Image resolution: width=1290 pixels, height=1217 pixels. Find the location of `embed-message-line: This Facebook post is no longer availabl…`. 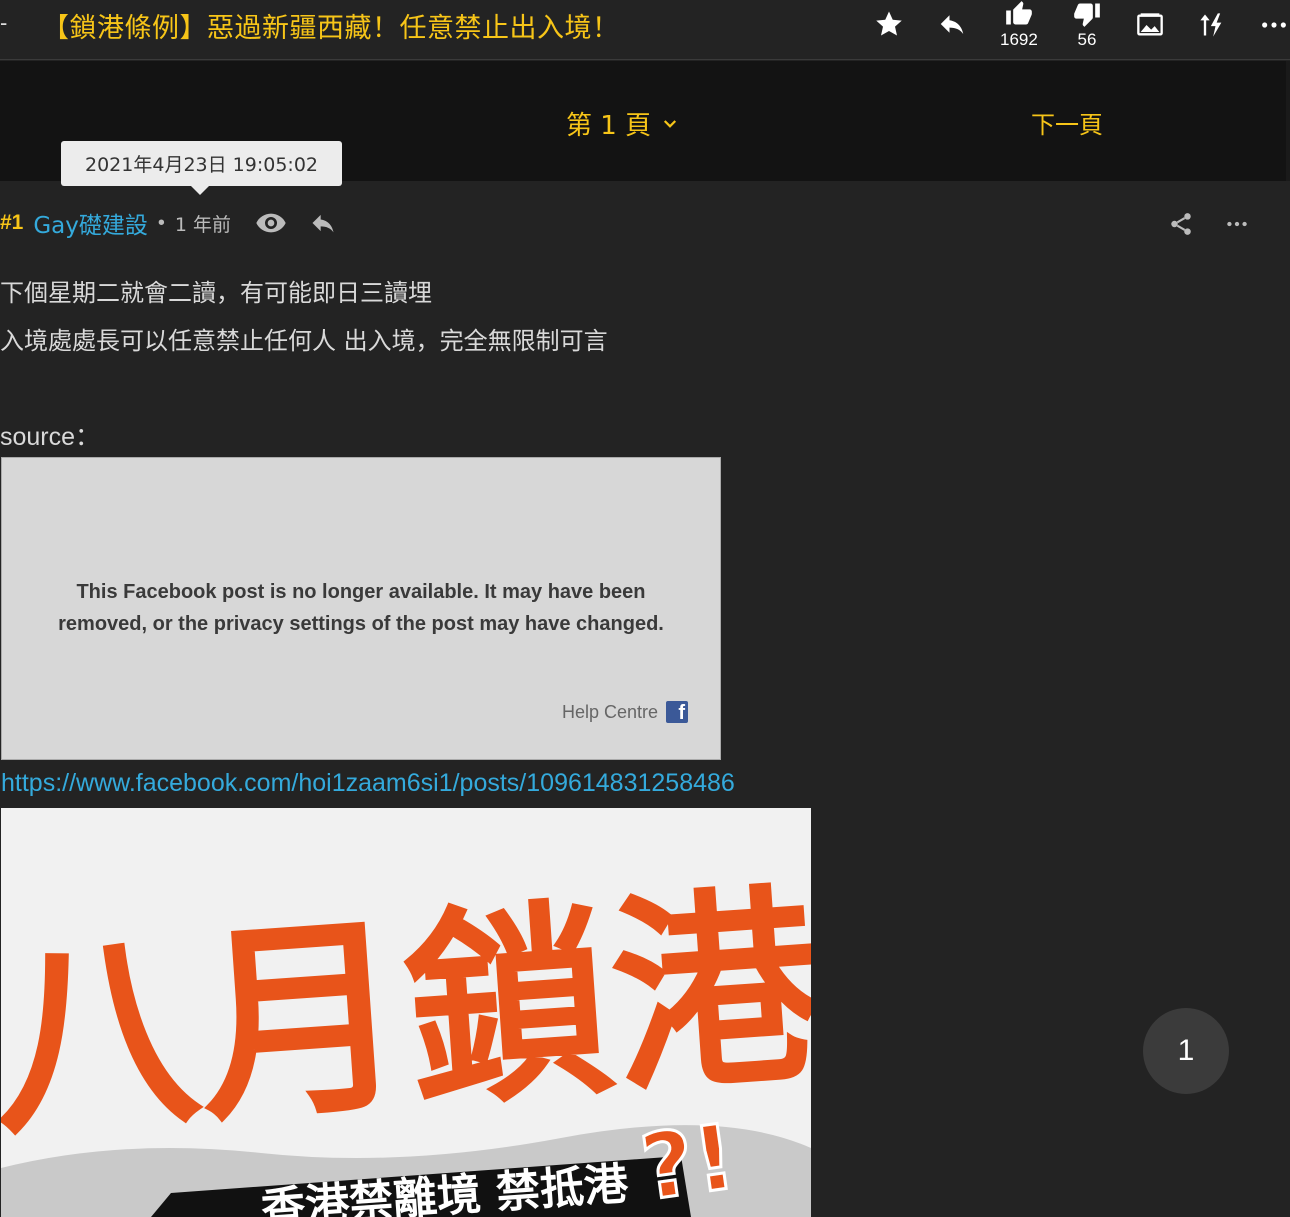

embed-message-line: This Facebook post is no longer availabl… is located at coordinates (361, 592).